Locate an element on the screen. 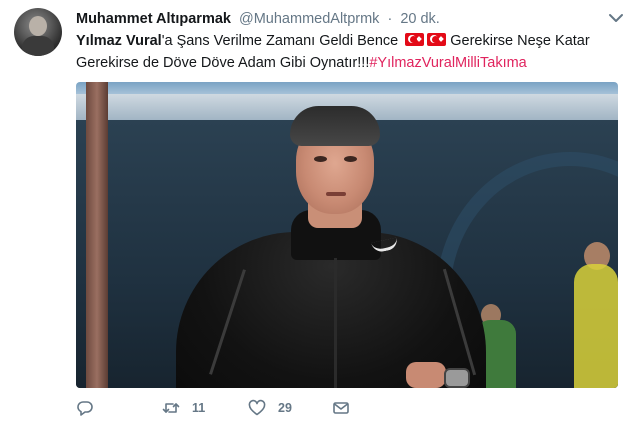 This screenshot has height=428, width=641. retweet-count: 11 is located at coordinates (199, 408).